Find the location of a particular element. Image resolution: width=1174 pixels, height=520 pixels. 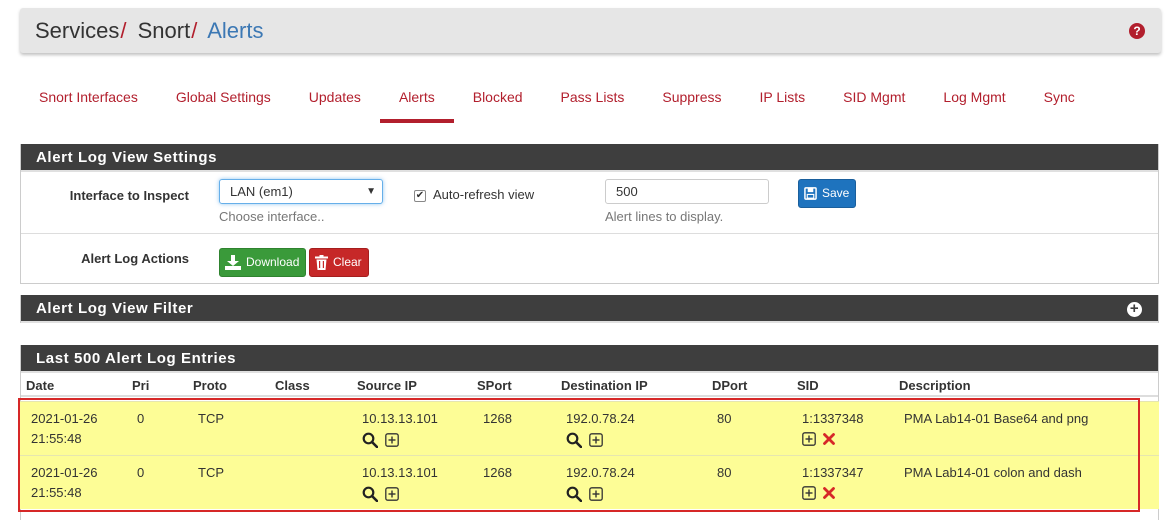

autorefresh-checkbox: ✔ is located at coordinates (420, 196).